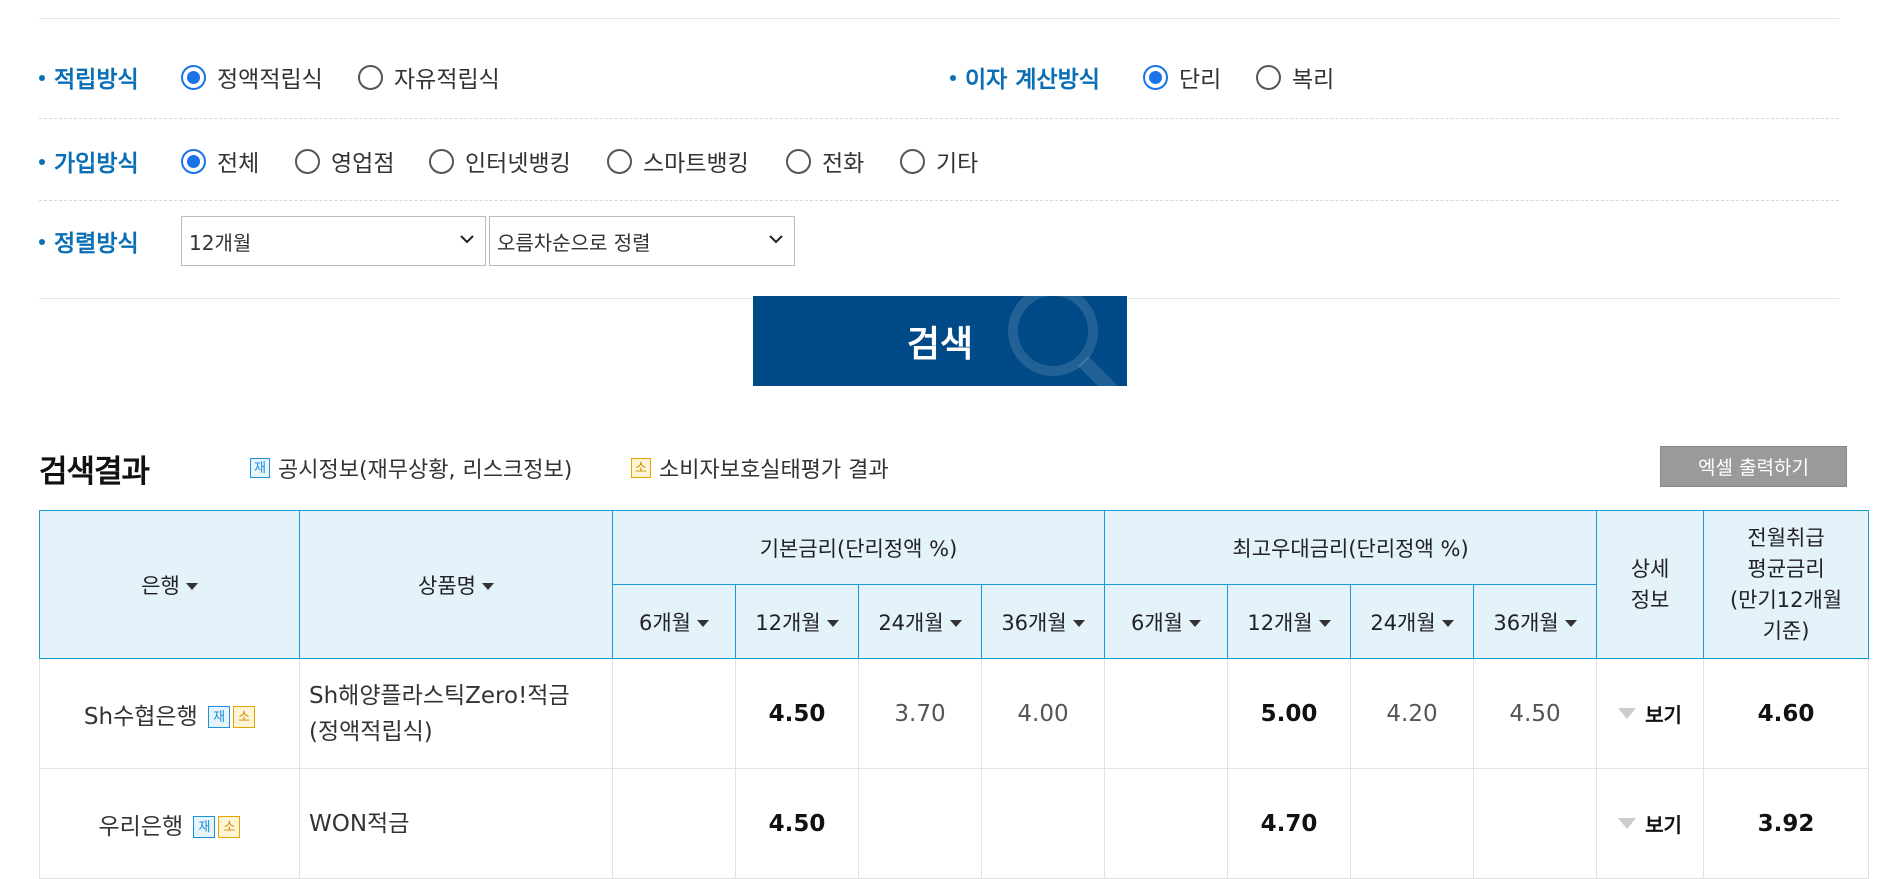  What do you see at coordinates (1063, 341) in the screenshot?
I see `magnifier-icon` at bounding box center [1063, 341].